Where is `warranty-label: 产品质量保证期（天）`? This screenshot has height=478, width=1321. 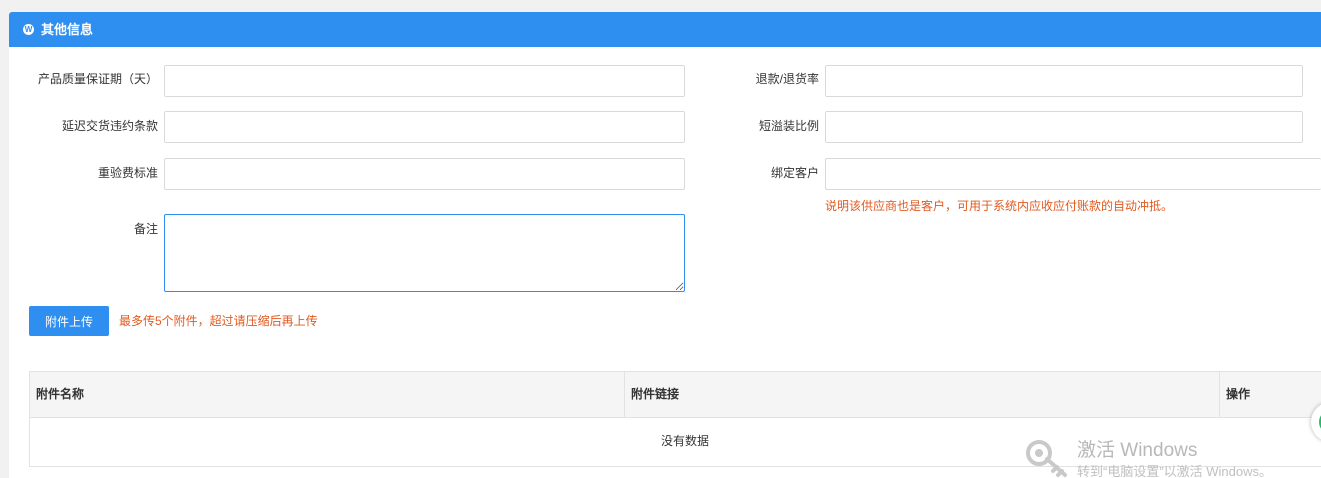 warranty-label: 产品质量保证期（天） is located at coordinates (97, 79).